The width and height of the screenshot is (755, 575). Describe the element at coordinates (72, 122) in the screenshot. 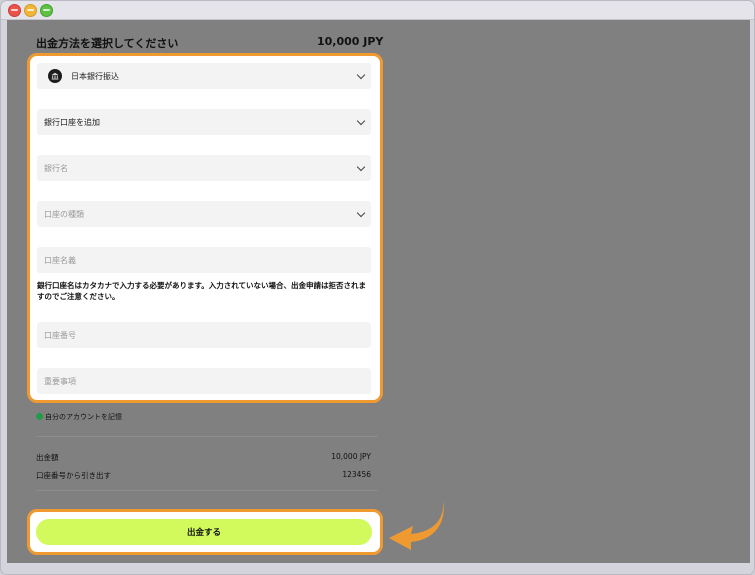

I see `account-select-value: 銀行口座を追加` at that location.